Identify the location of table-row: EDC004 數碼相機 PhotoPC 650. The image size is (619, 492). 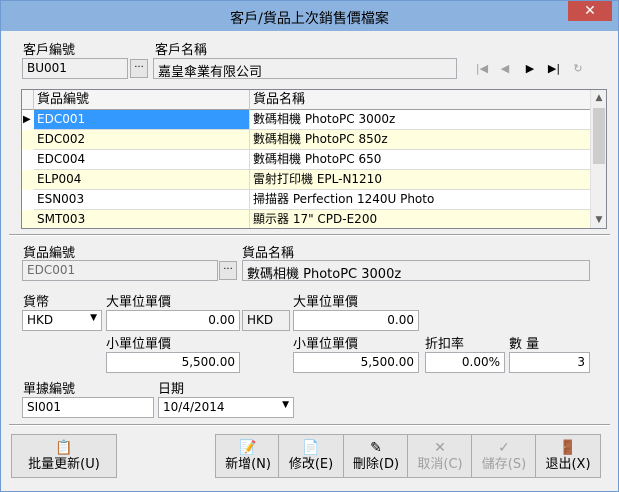
(307, 160).